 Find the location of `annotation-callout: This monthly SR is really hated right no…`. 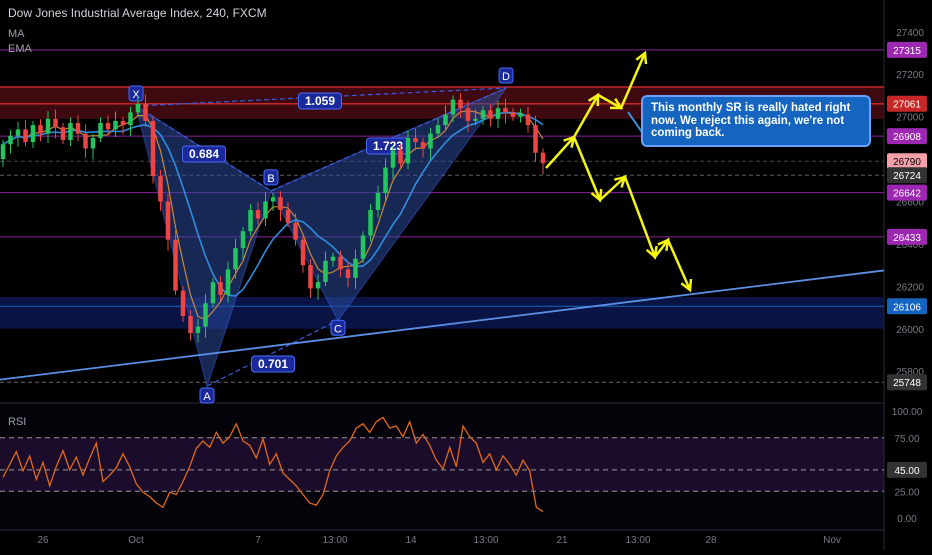

annotation-callout: This monthly SR is really hated right no… is located at coordinates (756, 121).